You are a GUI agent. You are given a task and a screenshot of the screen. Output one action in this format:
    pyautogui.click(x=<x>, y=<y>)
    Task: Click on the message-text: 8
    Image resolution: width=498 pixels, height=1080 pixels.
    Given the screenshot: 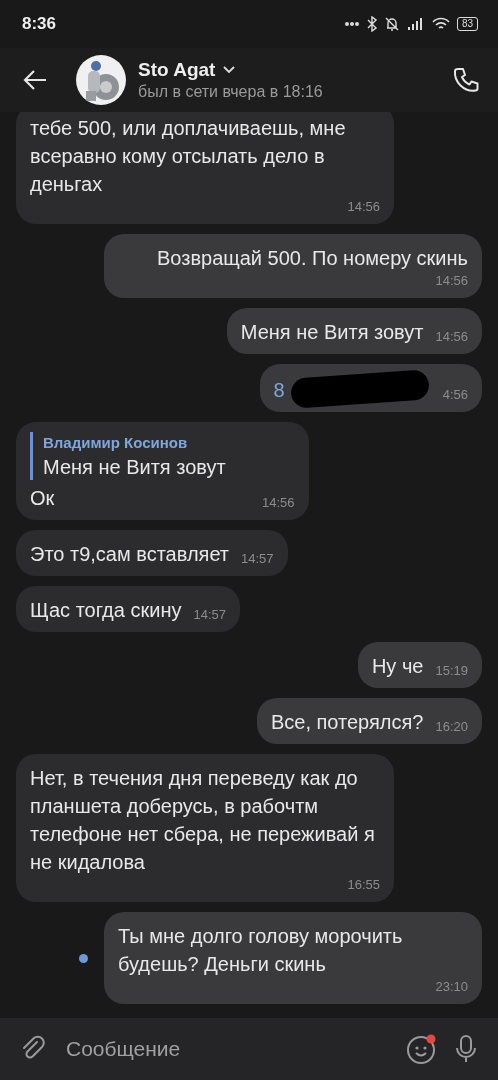 What is the action you would take?
    pyautogui.click(x=279, y=390)
    